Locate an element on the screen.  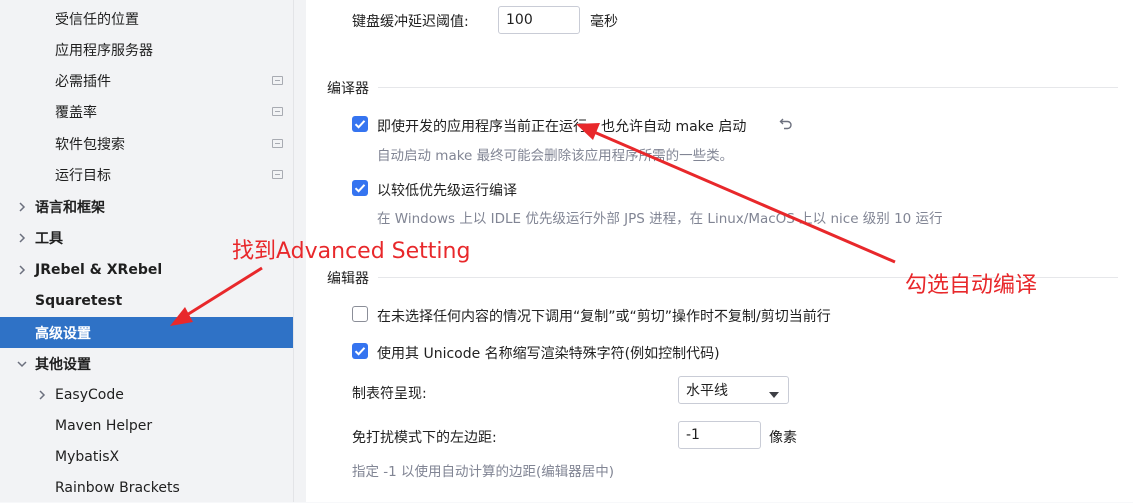
annotation-arrow-to-checkbox is located at coordinates (736, 193).